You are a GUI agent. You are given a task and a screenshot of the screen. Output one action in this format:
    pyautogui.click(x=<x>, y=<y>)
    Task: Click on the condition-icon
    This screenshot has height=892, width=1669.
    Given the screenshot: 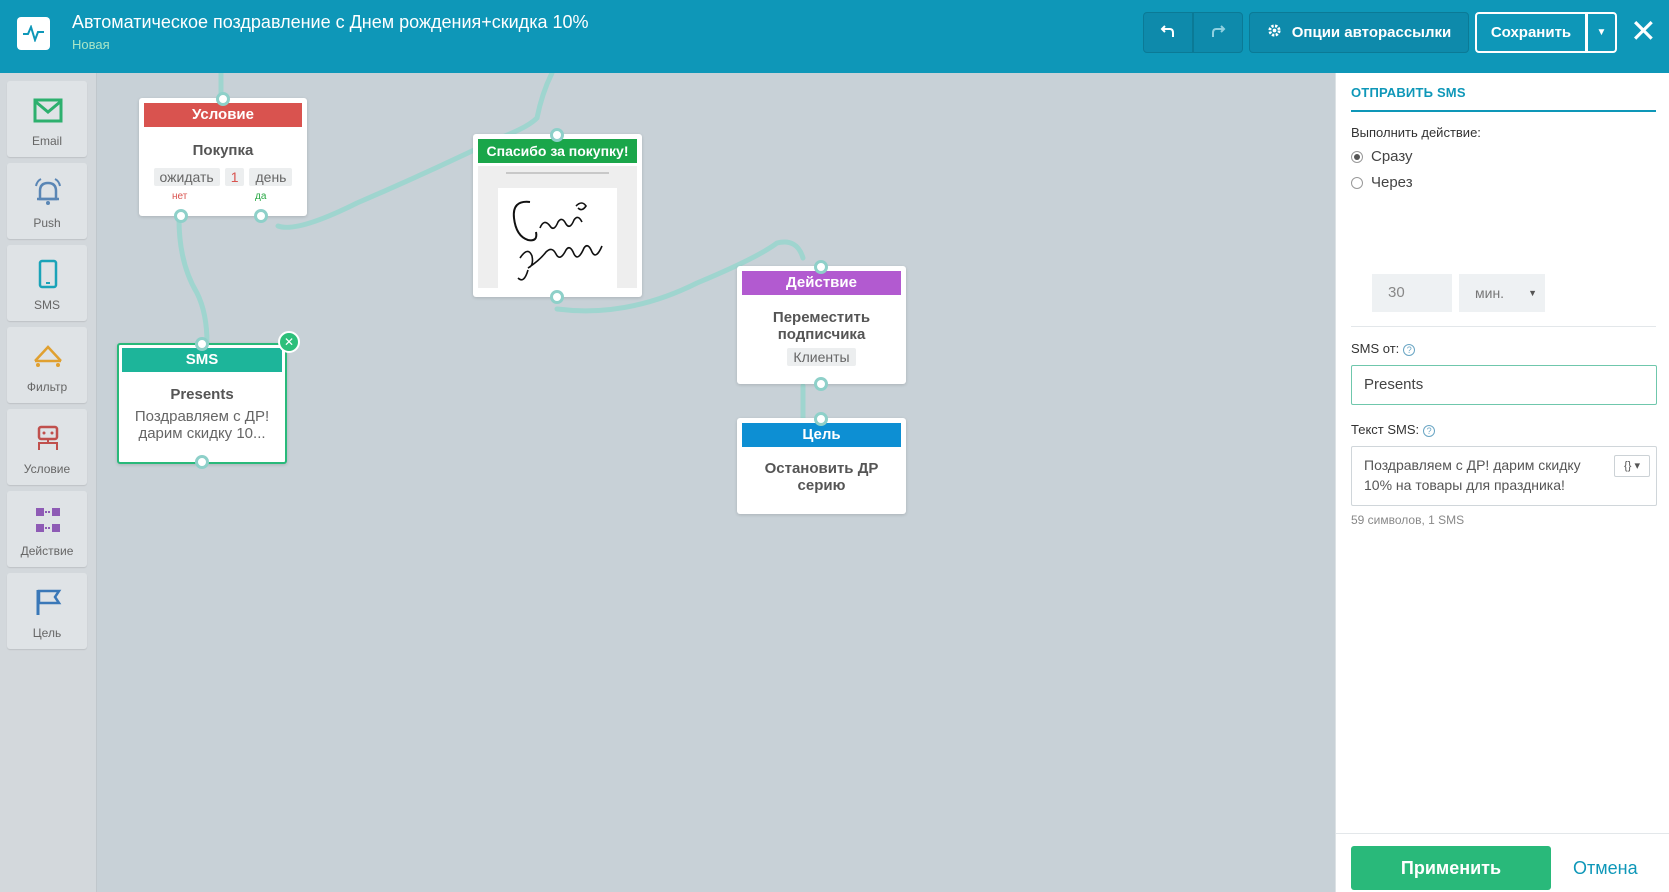 What is the action you would take?
    pyautogui.click(x=48, y=437)
    